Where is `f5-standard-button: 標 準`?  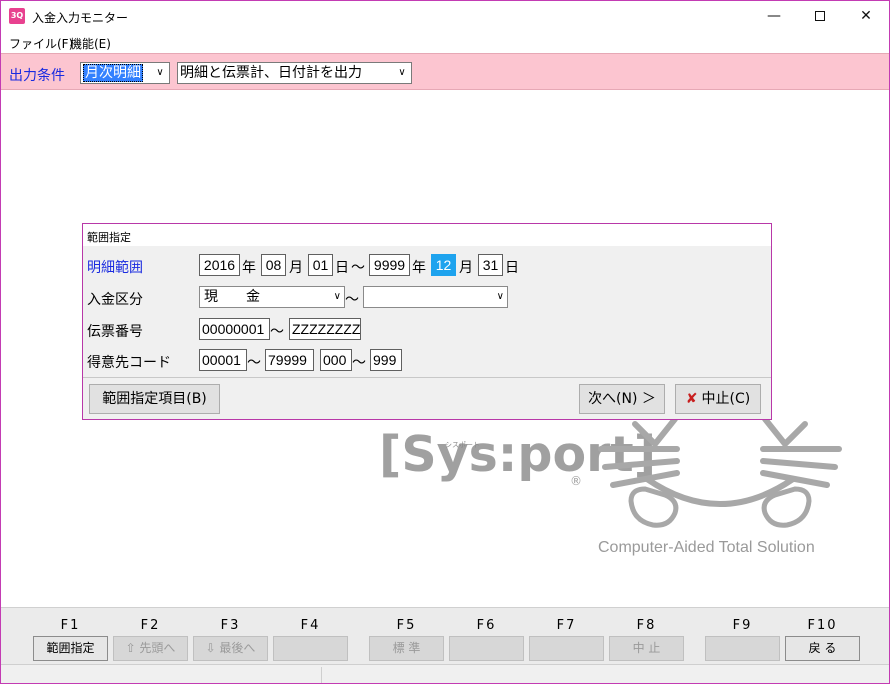 f5-standard-button: 標 準 is located at coordinates (406, 648).